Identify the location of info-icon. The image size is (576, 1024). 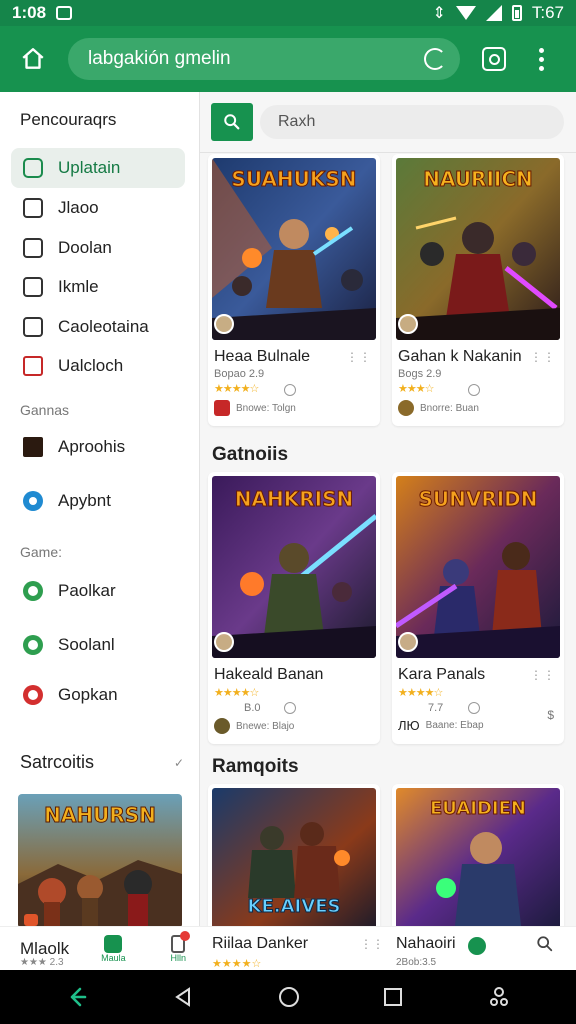
(290, 390).